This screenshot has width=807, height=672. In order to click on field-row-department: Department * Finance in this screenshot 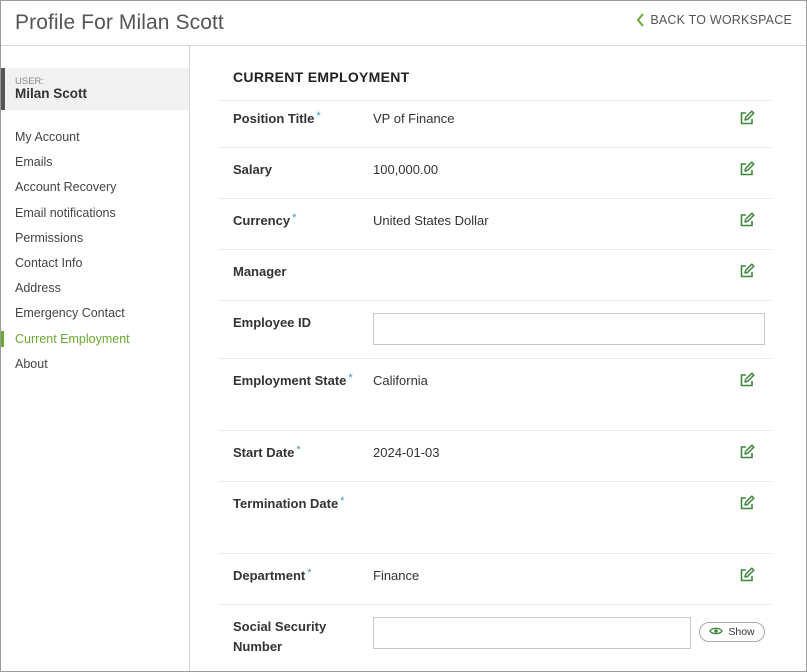, I will do `click(495, 578)`.